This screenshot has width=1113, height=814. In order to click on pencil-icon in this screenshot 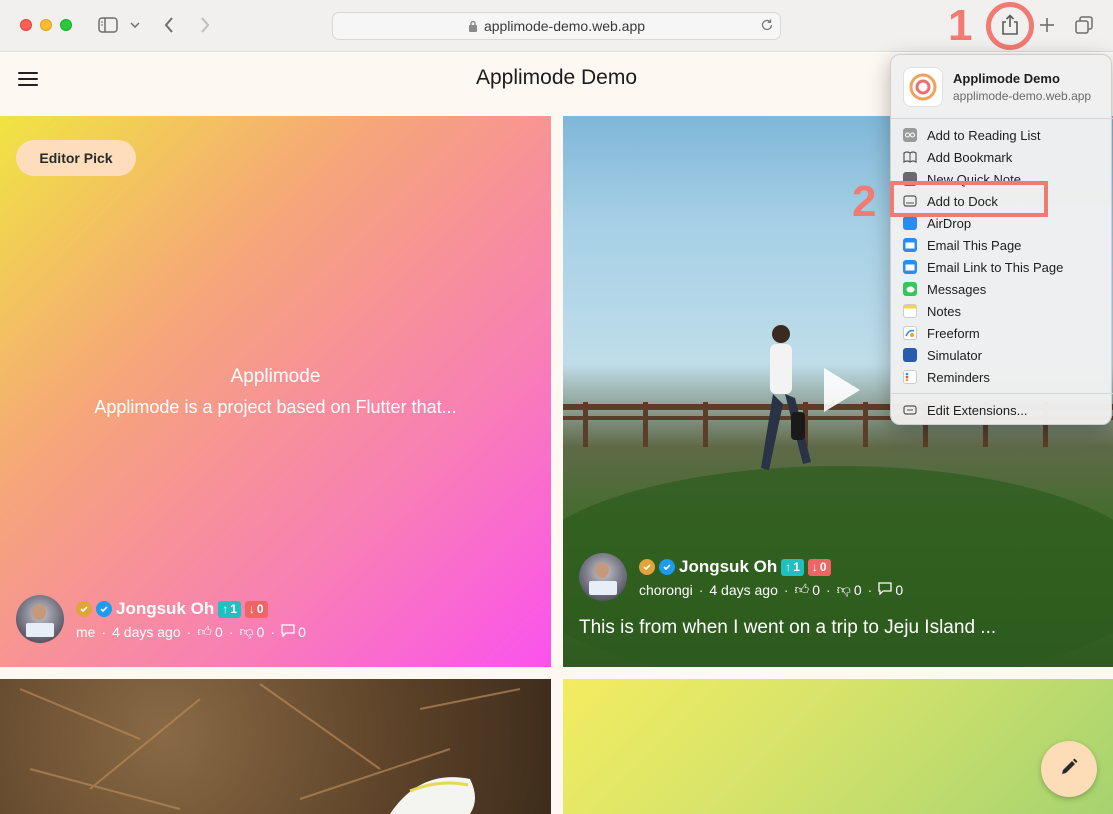, I will do `click(1069, 769)`.